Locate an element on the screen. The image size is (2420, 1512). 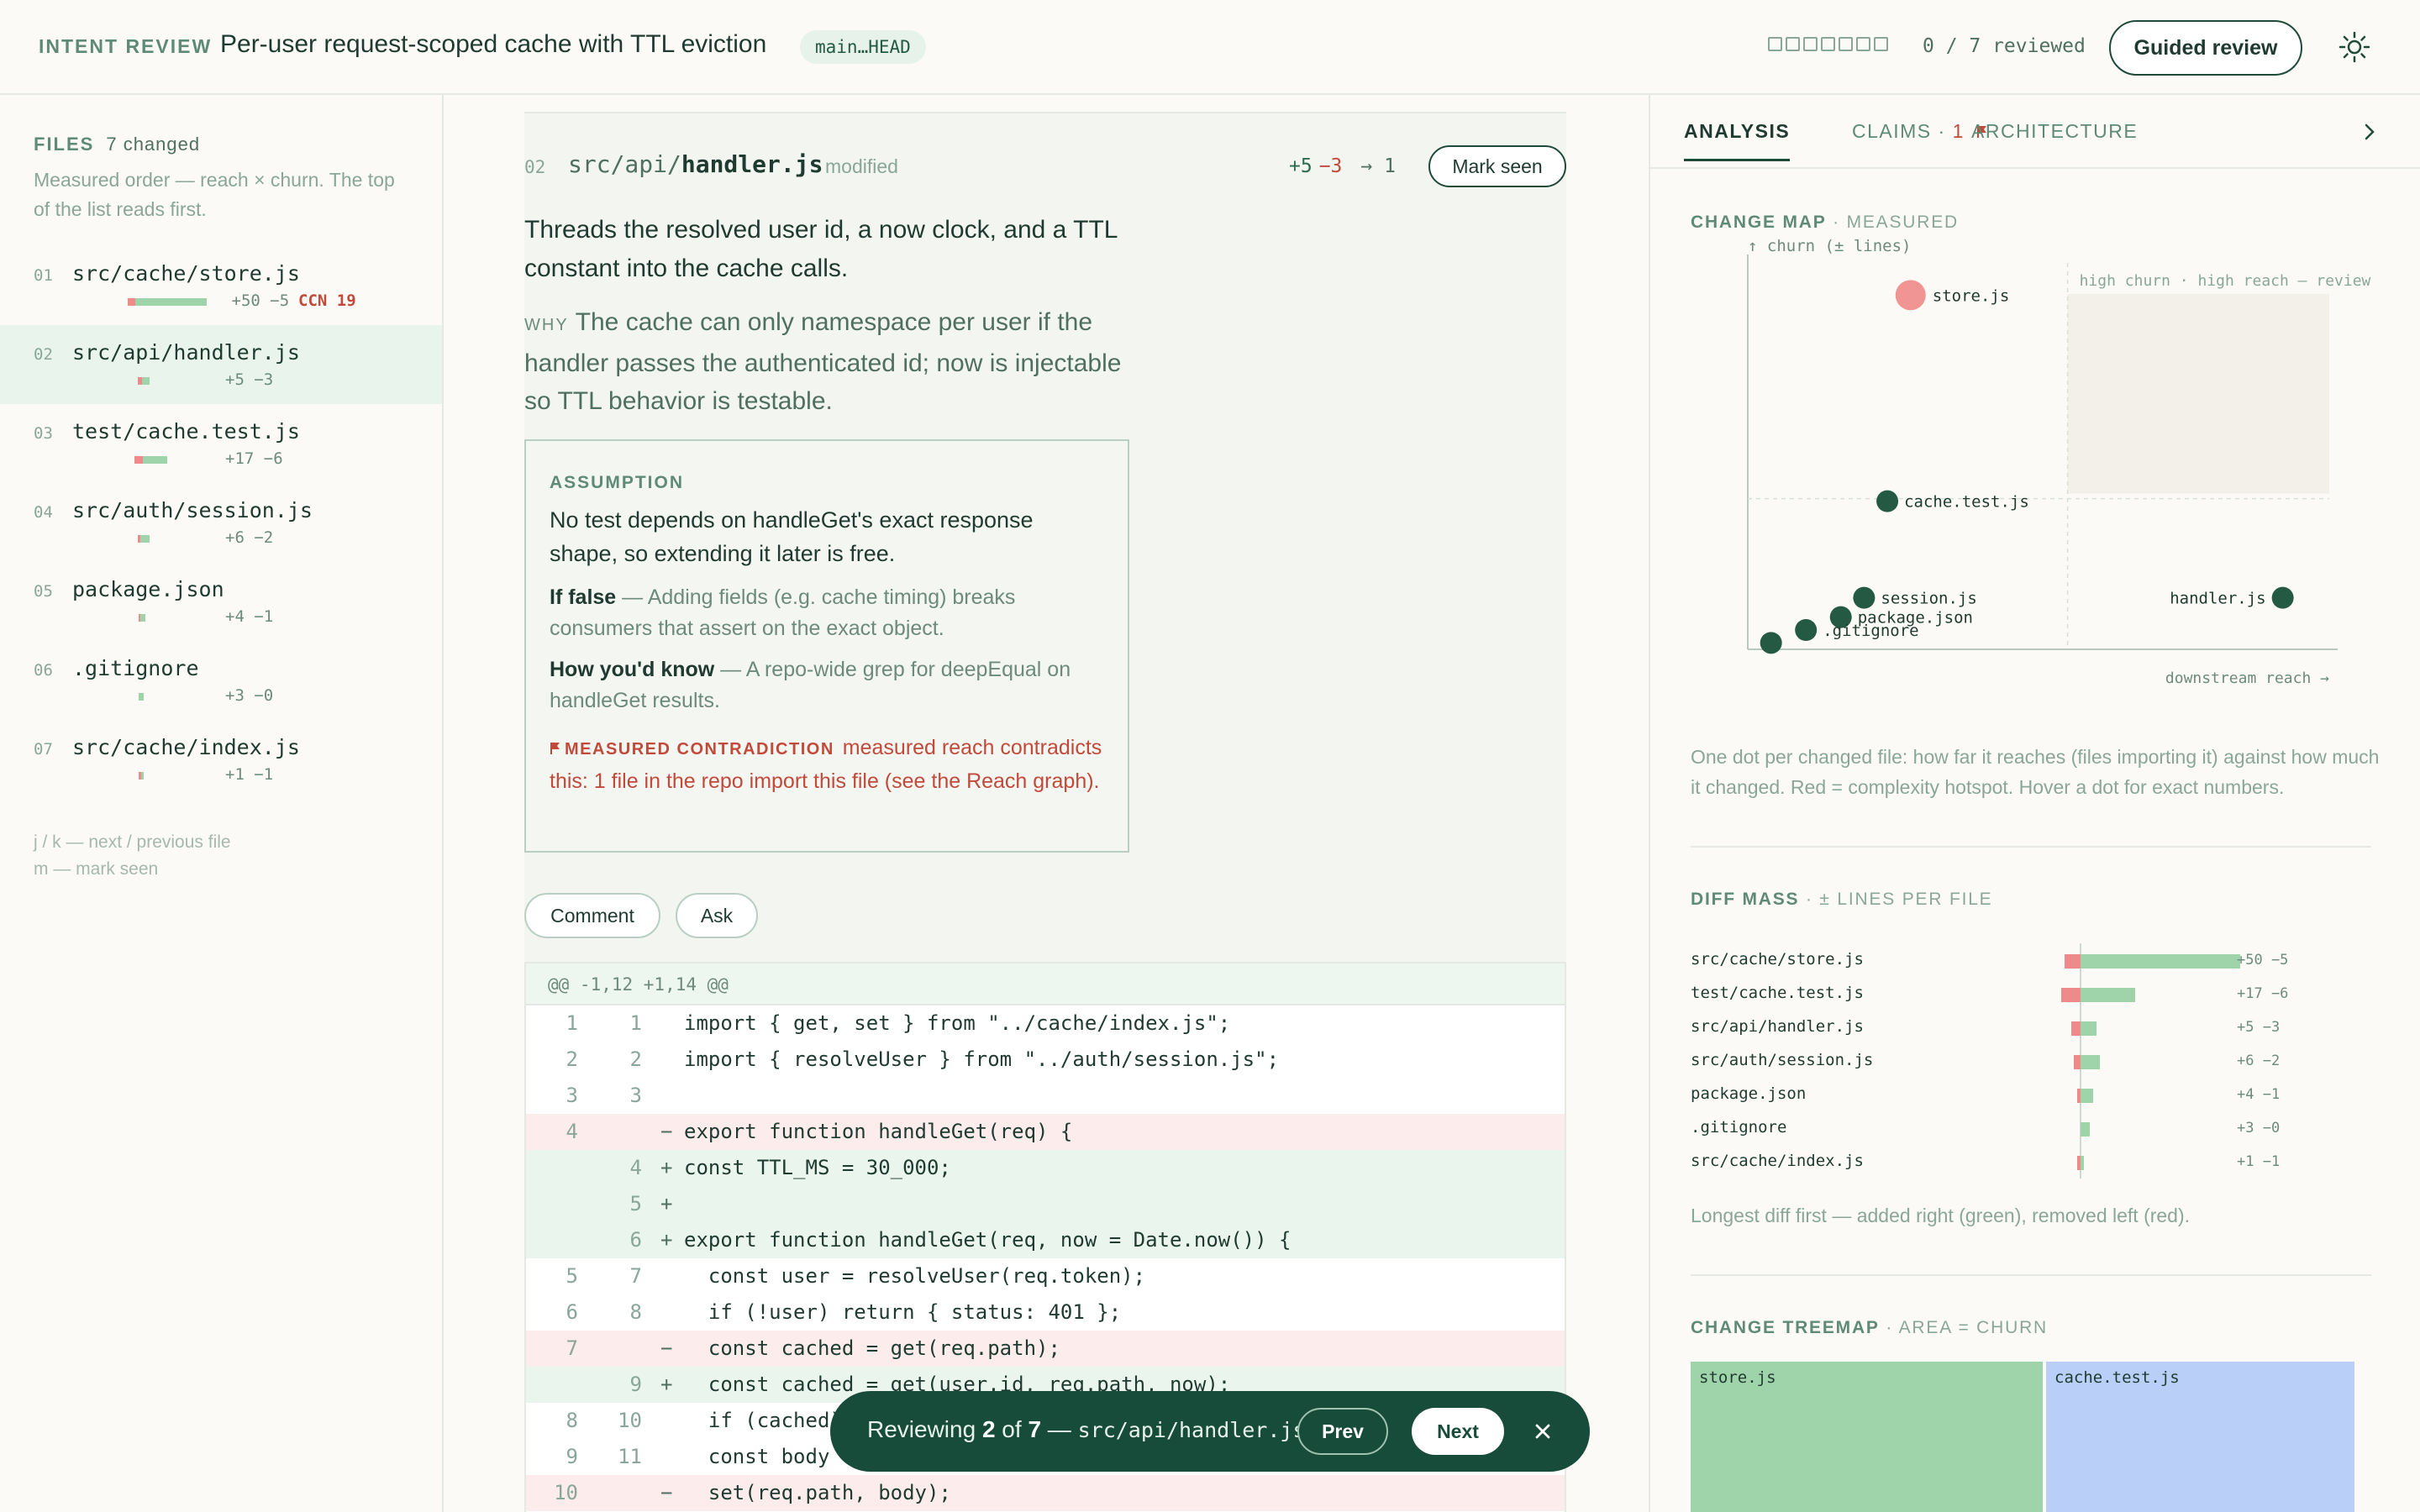
file-list-item: 05 package.json +4 −1 is located at coordinates (221, 601).